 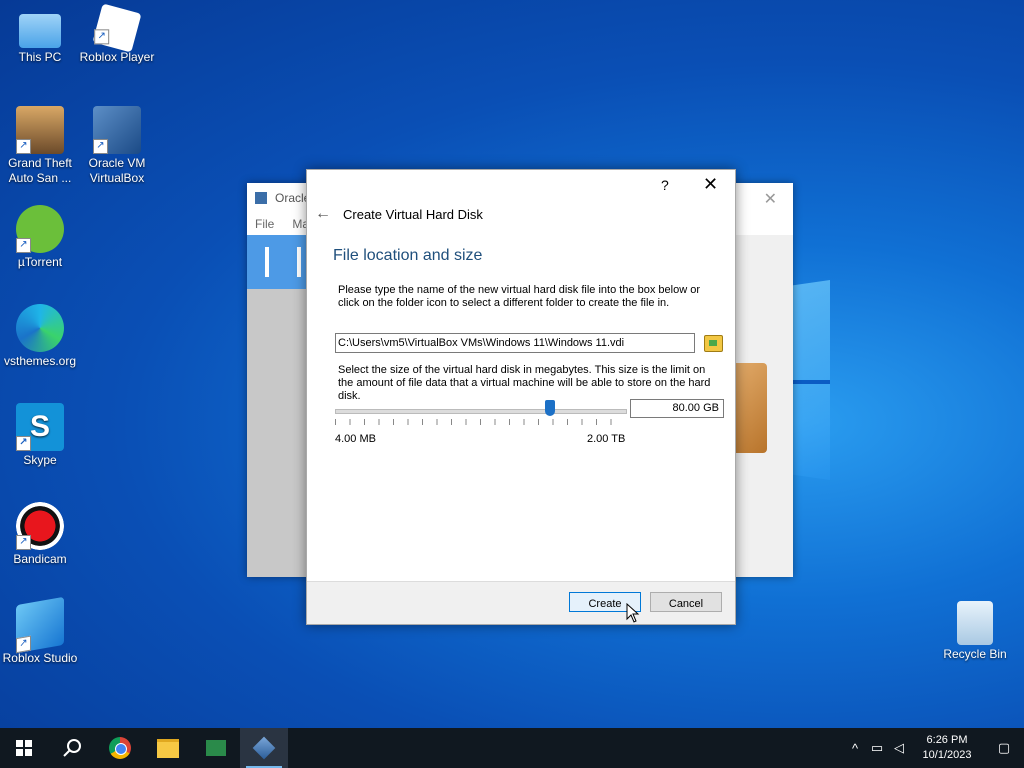 I want to click on search-button, so click(x=72, y=748).